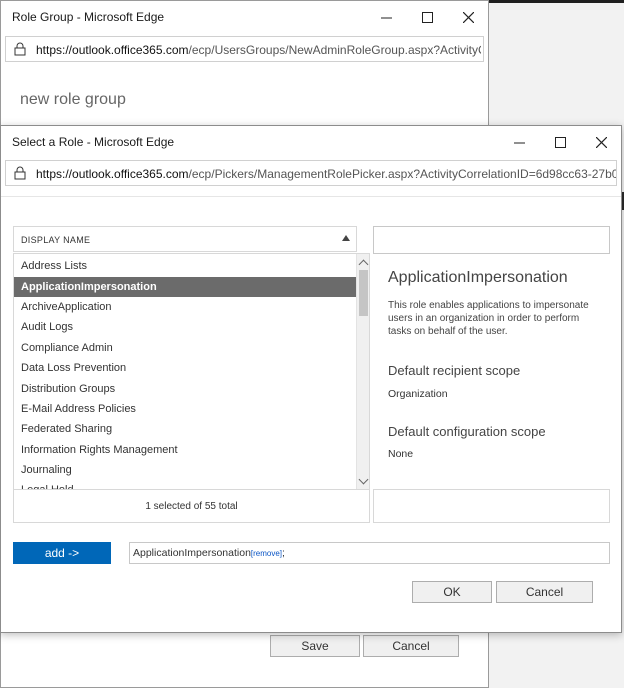 The image size is (624, 688). I want to click on config-scope-value: None, so click(401, 454).